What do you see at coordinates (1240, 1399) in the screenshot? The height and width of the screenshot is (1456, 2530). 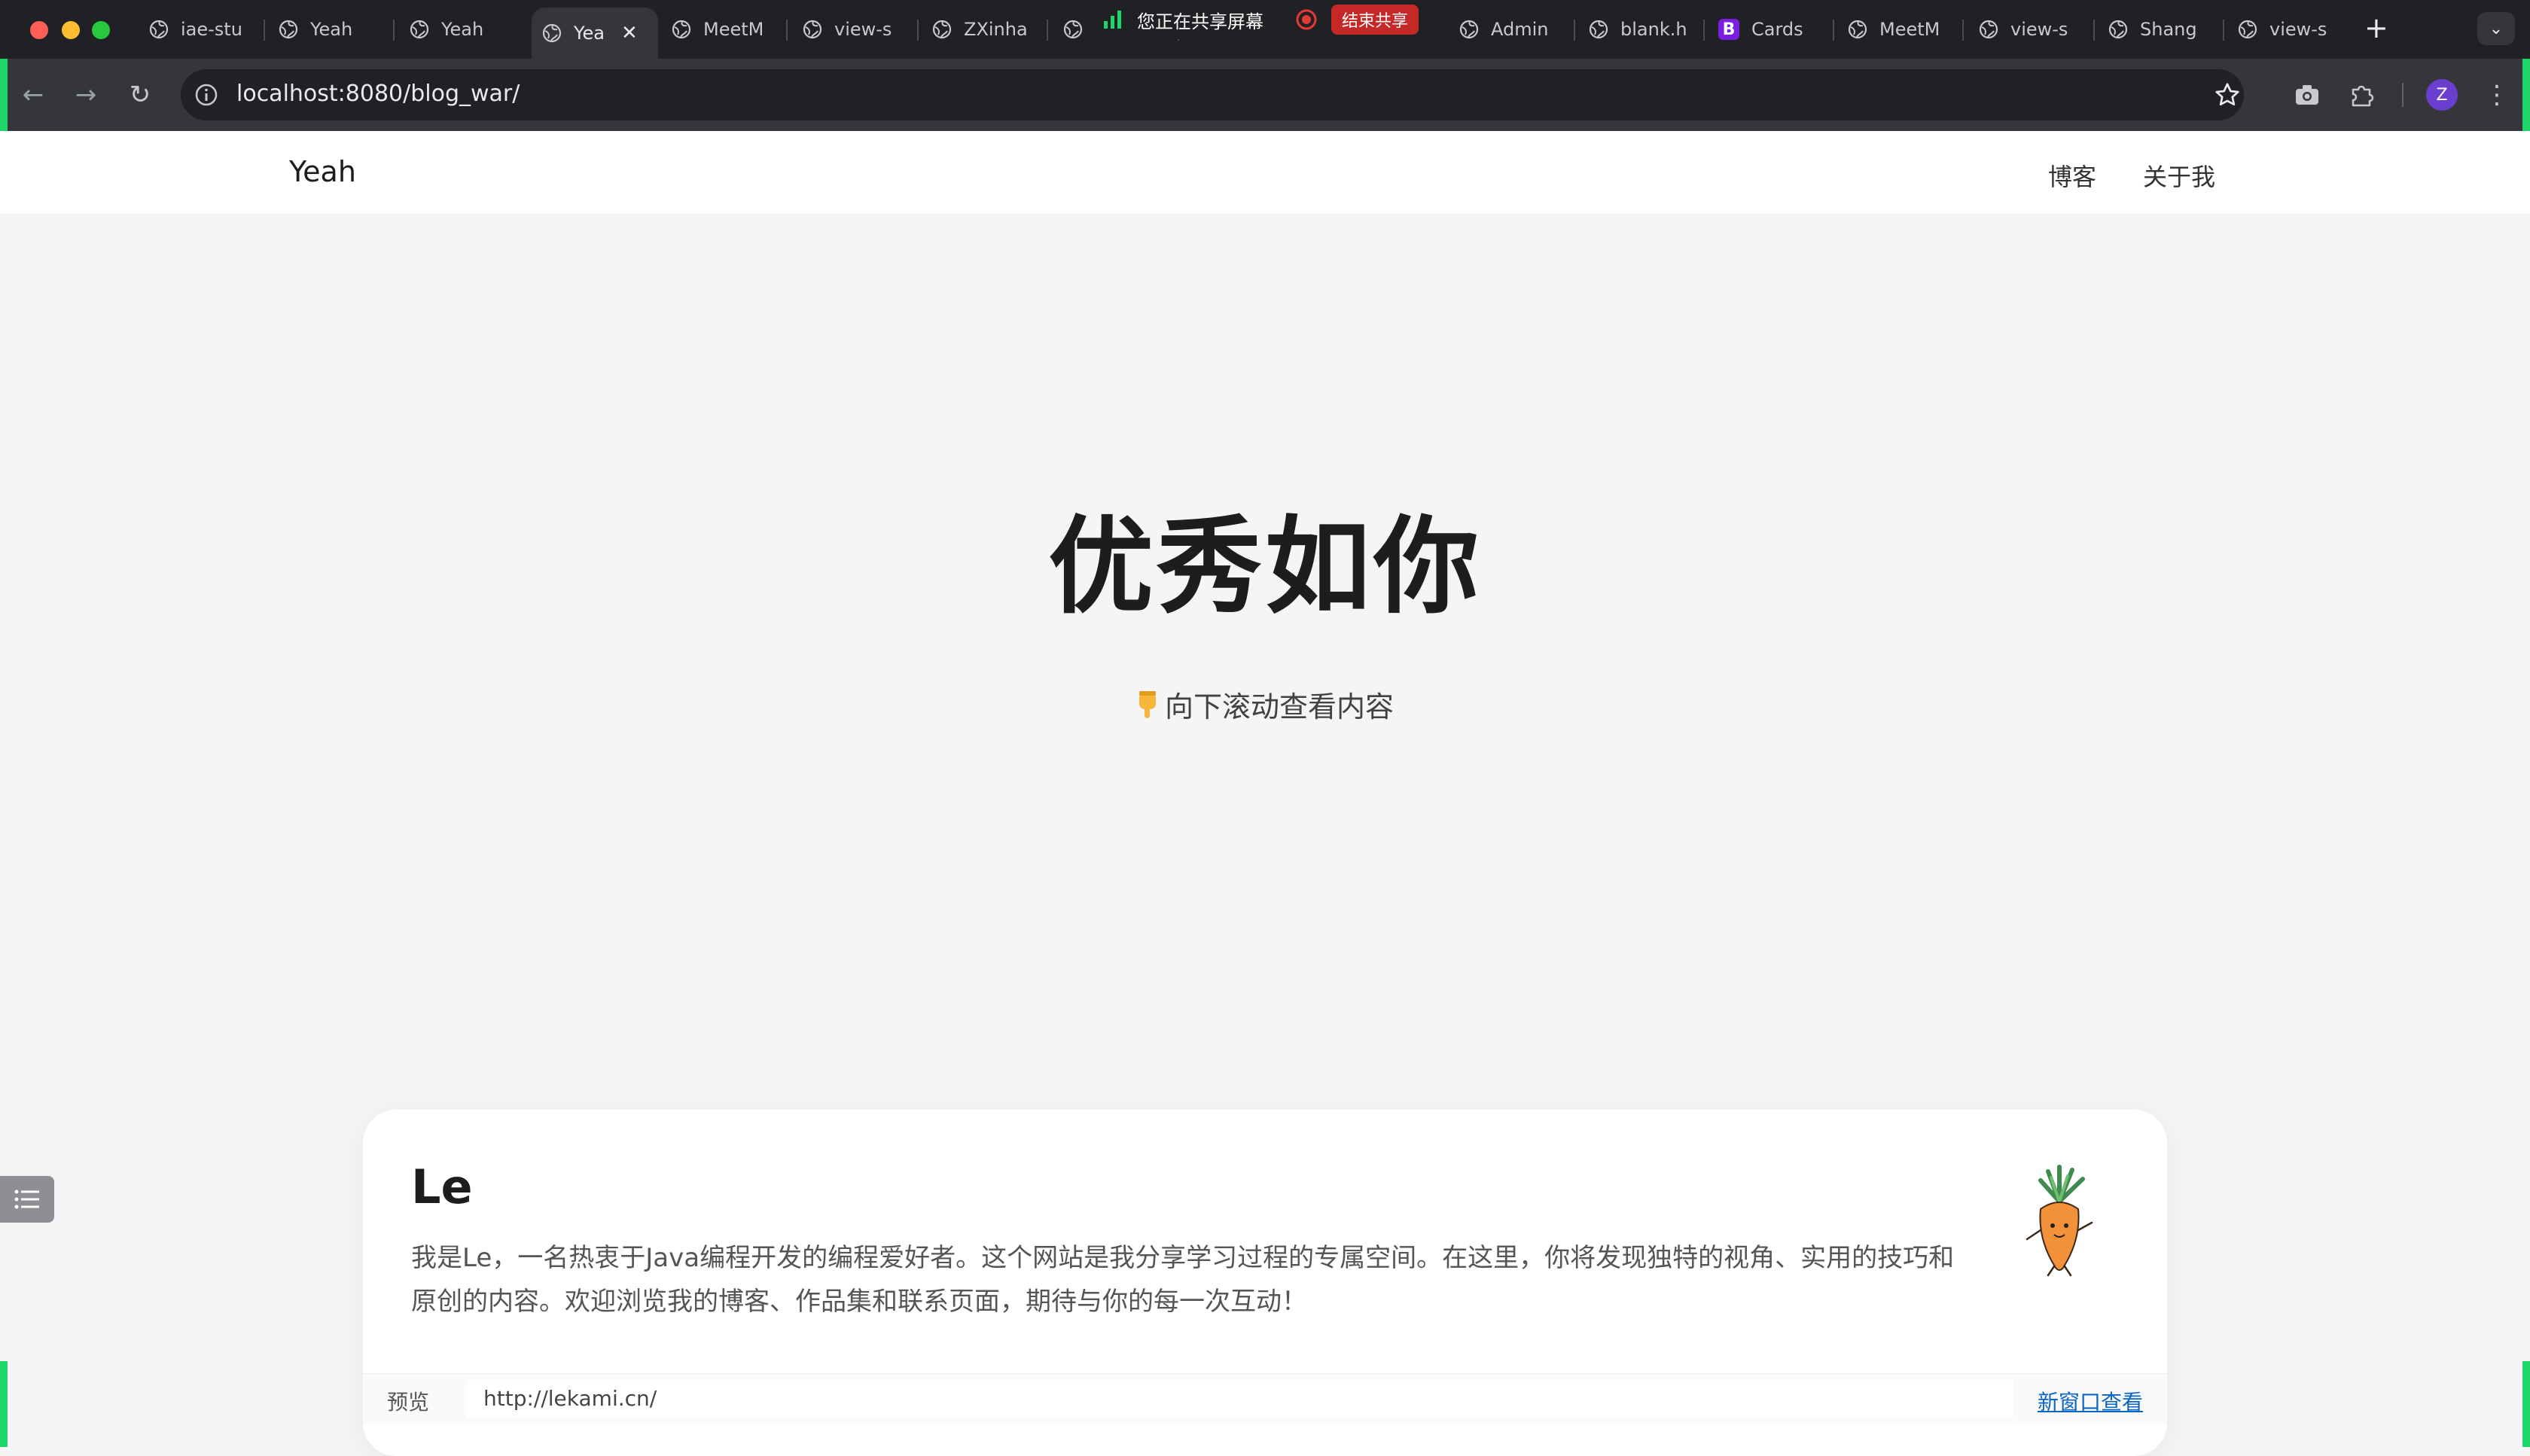 I see `preview-url-field: http://lekami.cn/` at bounding box center [1240, 1399].